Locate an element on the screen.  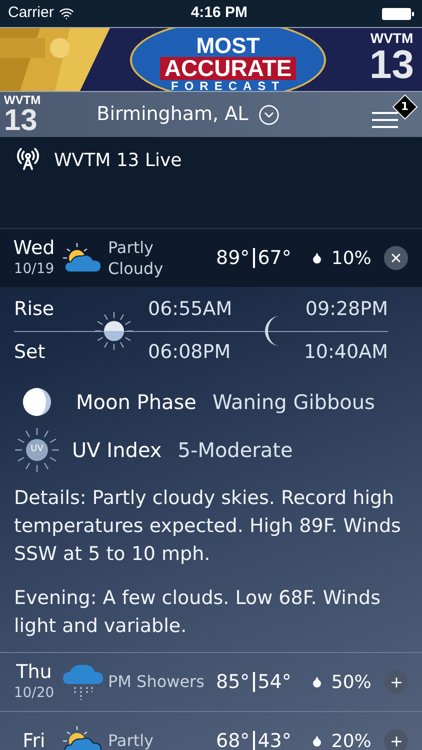
location-selector: Birmingham, AL is located at coordinates (188, 114).